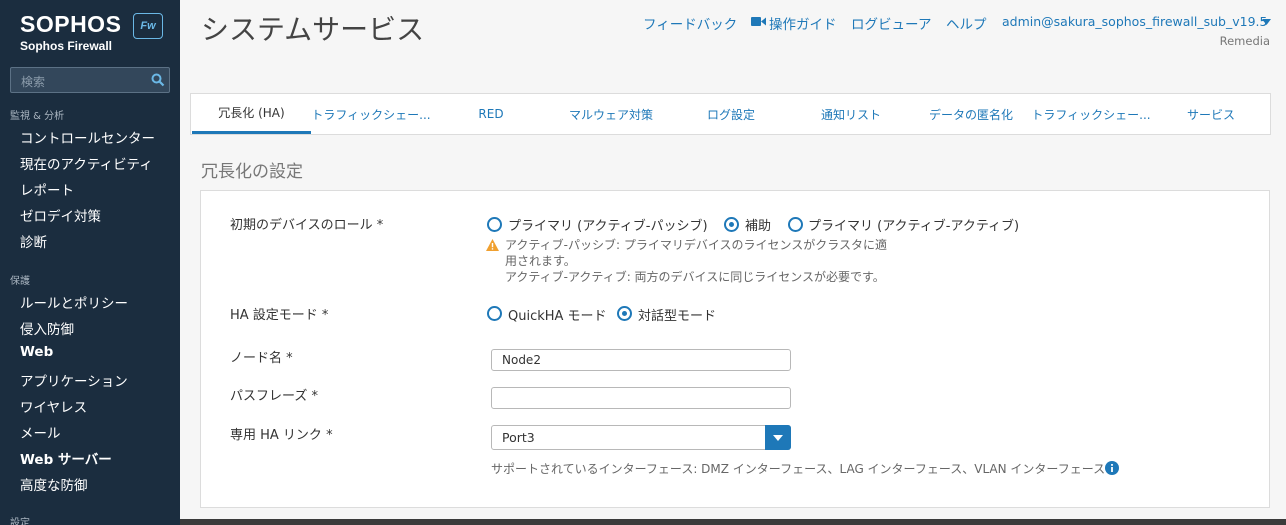 The height and width of the screenshot is (525, 1286). Describe the element at coordinates (53, 406) in the screenshot. I see `nav-item-wireless: ワイヤレス` at that location.